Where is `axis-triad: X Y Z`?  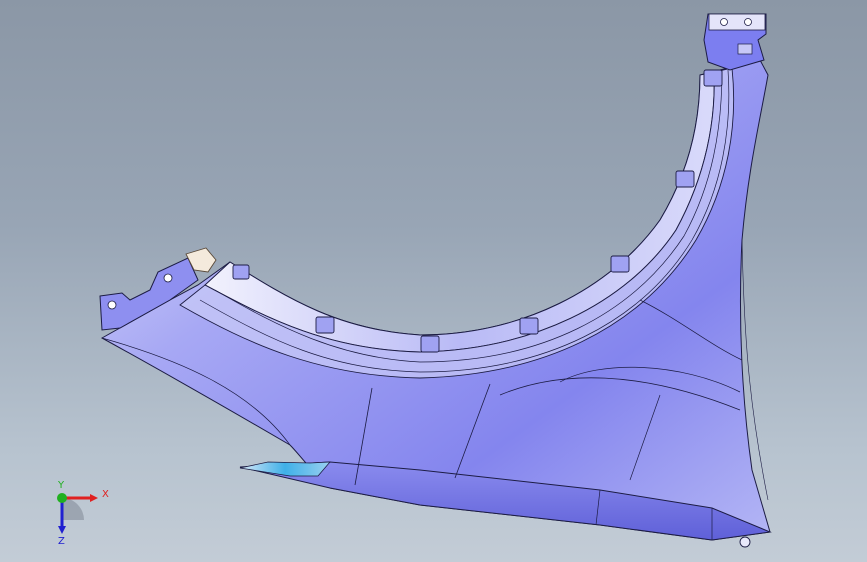 axis-triad: X Y Z is located at coordinates (83, 513).